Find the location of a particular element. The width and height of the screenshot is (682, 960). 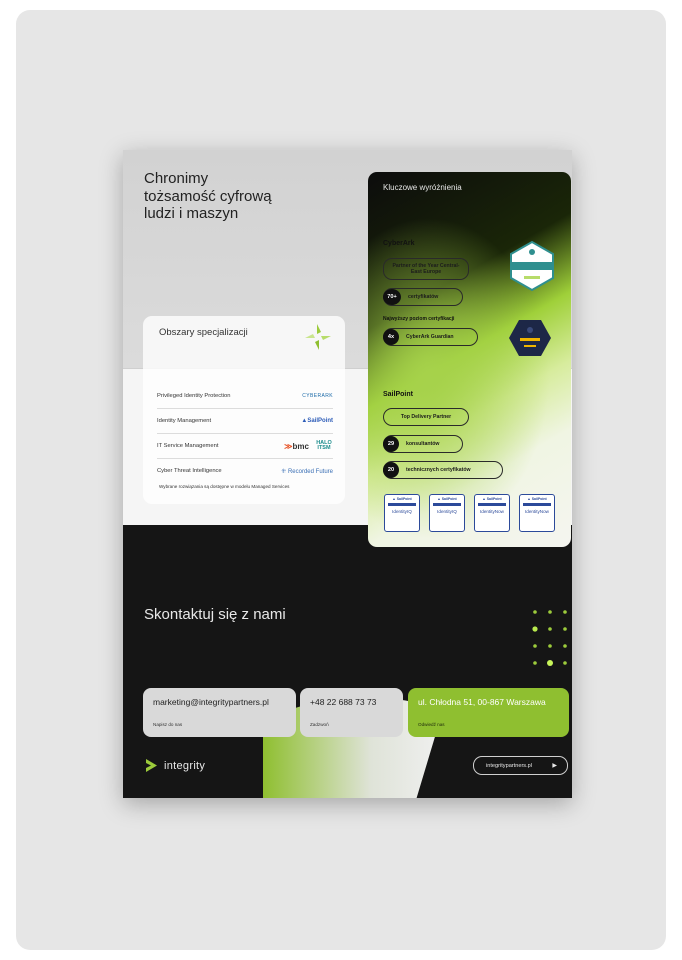

bmc-logo: ≫bmc is located at coordinates (296, 446).